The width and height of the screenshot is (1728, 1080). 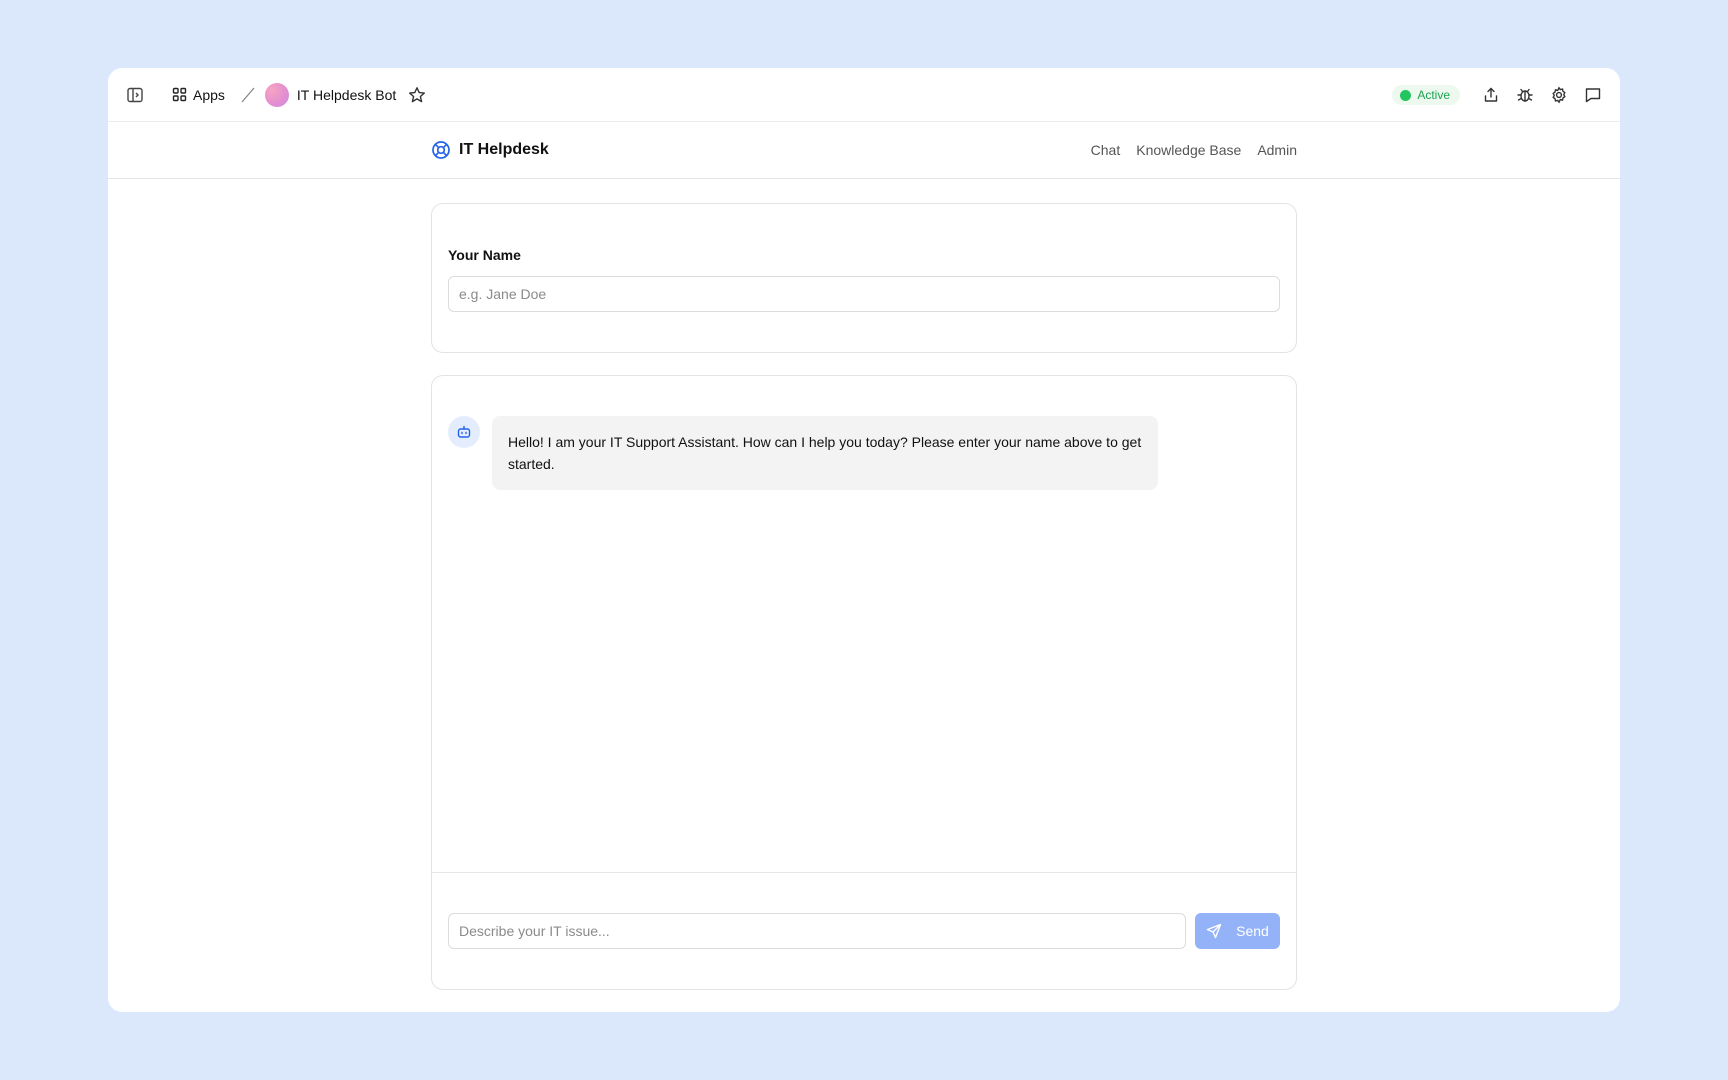 I want to click on bot-avatar, so click(x=464, y=432).